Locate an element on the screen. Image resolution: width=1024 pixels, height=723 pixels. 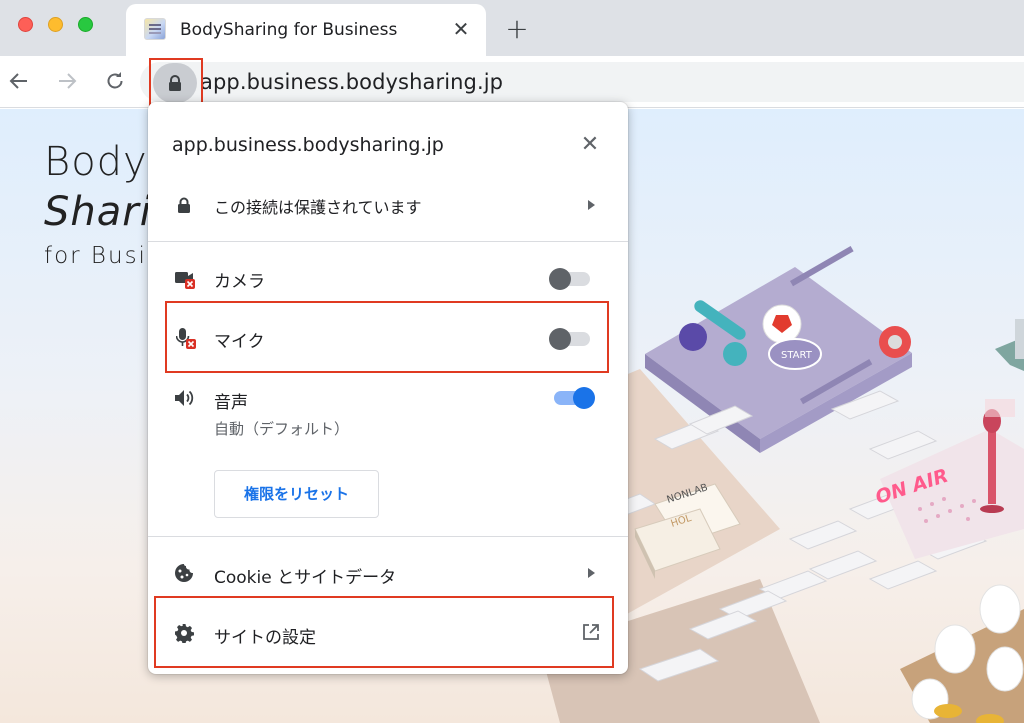
browser-tab: BodySharing for Business ✕ is located at coordinates (306, 30).